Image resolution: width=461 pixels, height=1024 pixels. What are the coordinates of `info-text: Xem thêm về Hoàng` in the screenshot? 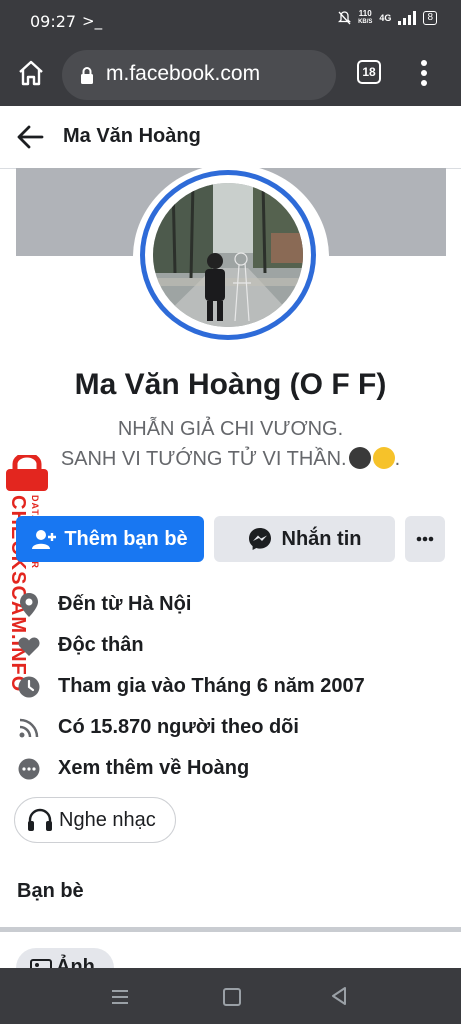 It's located at (154, 768).